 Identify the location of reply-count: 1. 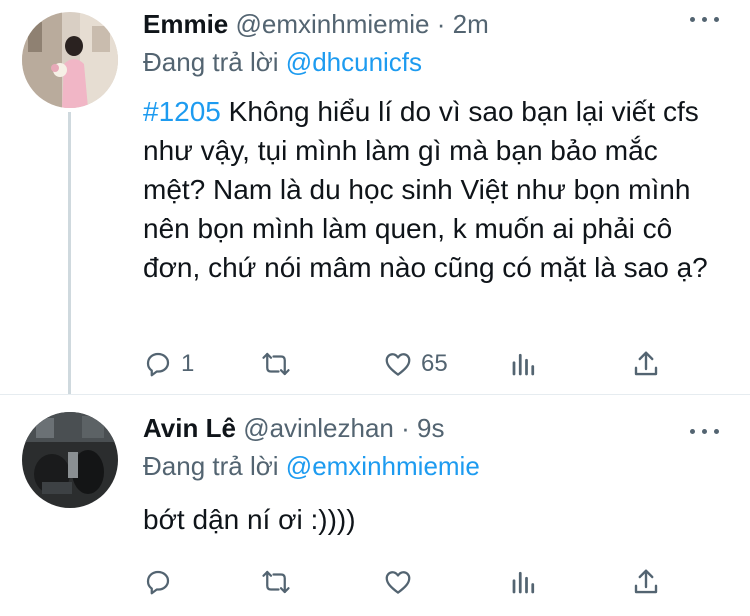
(188, 363).